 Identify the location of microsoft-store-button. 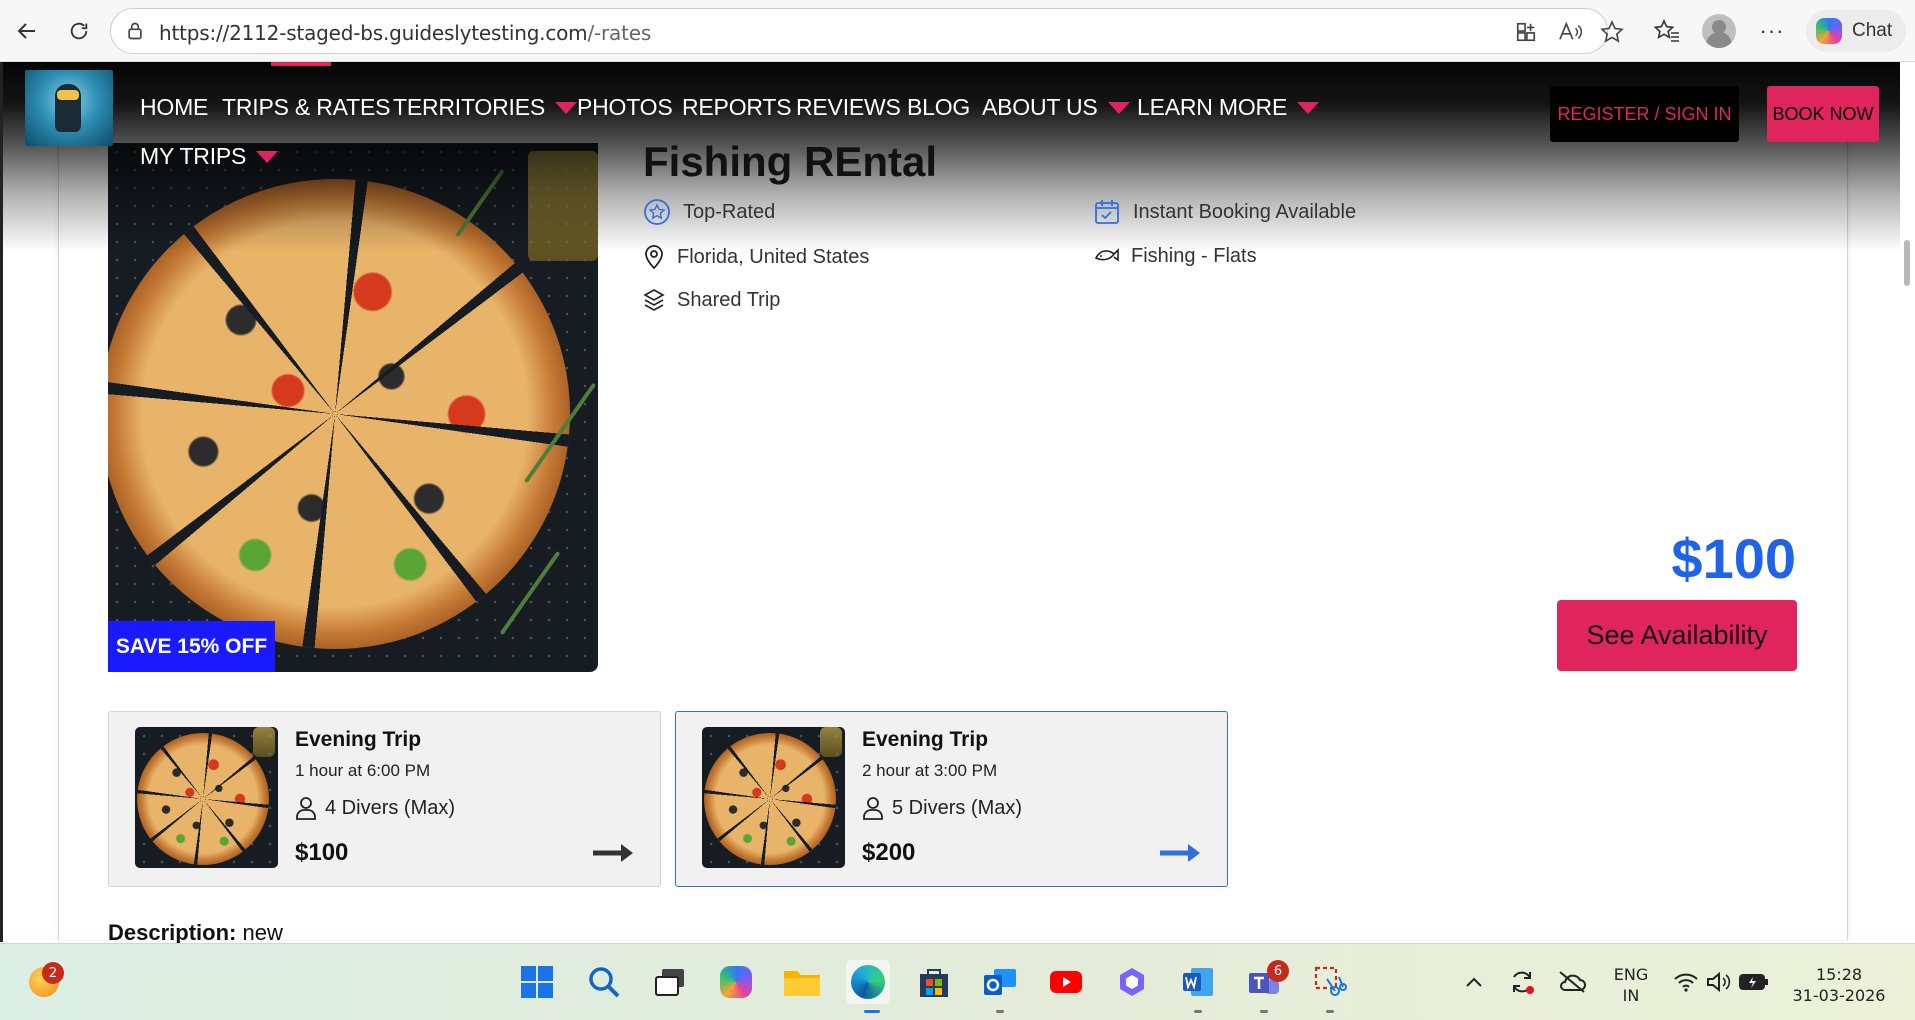
(934, 982).